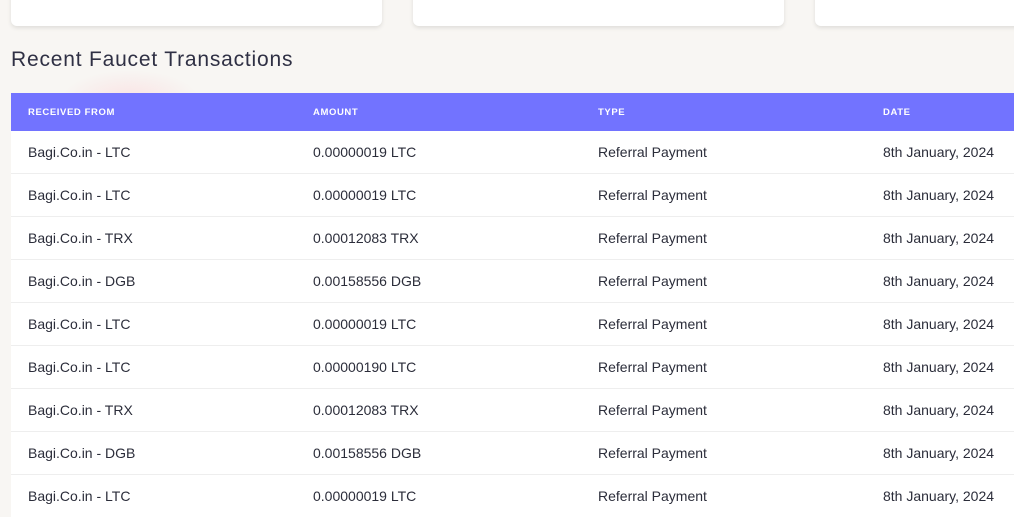 The height and width of the screenshot is (517, 1014). What do you see at coordinates (71, 112) in the screenshot?
I see `column-header-received-from: RECEIVED FROM` at bounding box center [71, 112].